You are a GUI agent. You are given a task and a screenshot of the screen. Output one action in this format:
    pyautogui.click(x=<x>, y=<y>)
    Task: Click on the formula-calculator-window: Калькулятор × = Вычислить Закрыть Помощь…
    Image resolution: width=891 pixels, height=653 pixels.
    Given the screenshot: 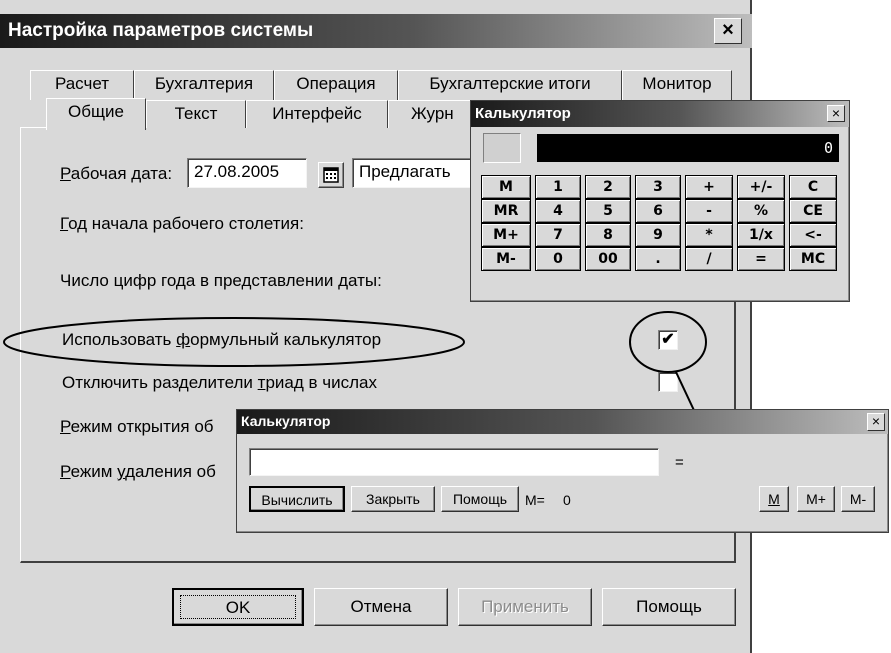 What is the action you would take?
    pyautogui.click(x=562, y=471)
    